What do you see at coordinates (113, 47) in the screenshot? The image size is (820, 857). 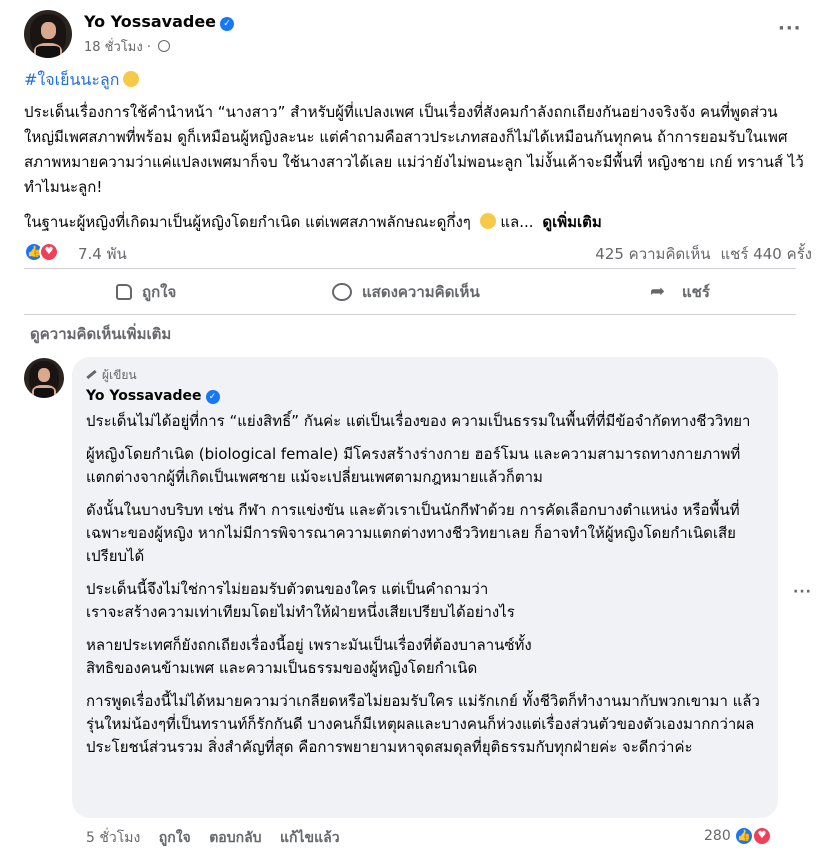 I see `post-time: 18 ชั่วโมง` at bounding box center [113, 47].